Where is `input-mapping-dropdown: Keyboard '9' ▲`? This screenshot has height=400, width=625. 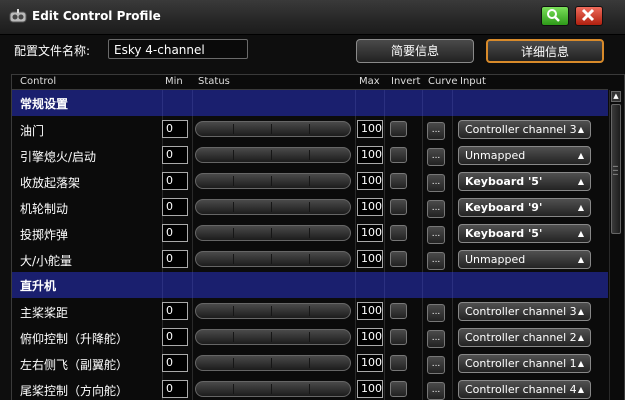 input-mapping-dropdown: Keyboard '9' ▲ is located at coordinates (524, 207).